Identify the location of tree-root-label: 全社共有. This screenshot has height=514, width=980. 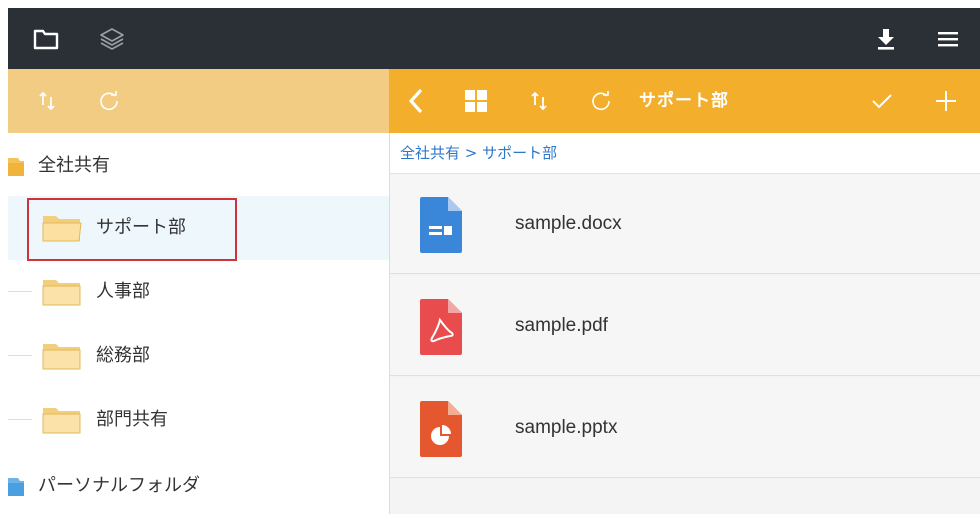
(74, 165).